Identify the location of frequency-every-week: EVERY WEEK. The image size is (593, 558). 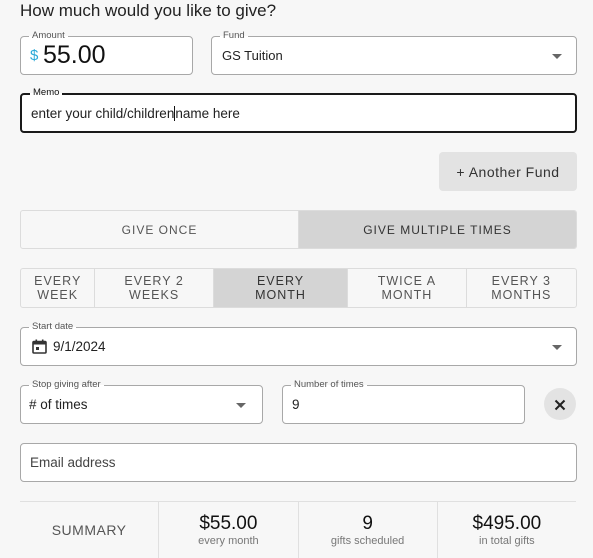
(58, 288).